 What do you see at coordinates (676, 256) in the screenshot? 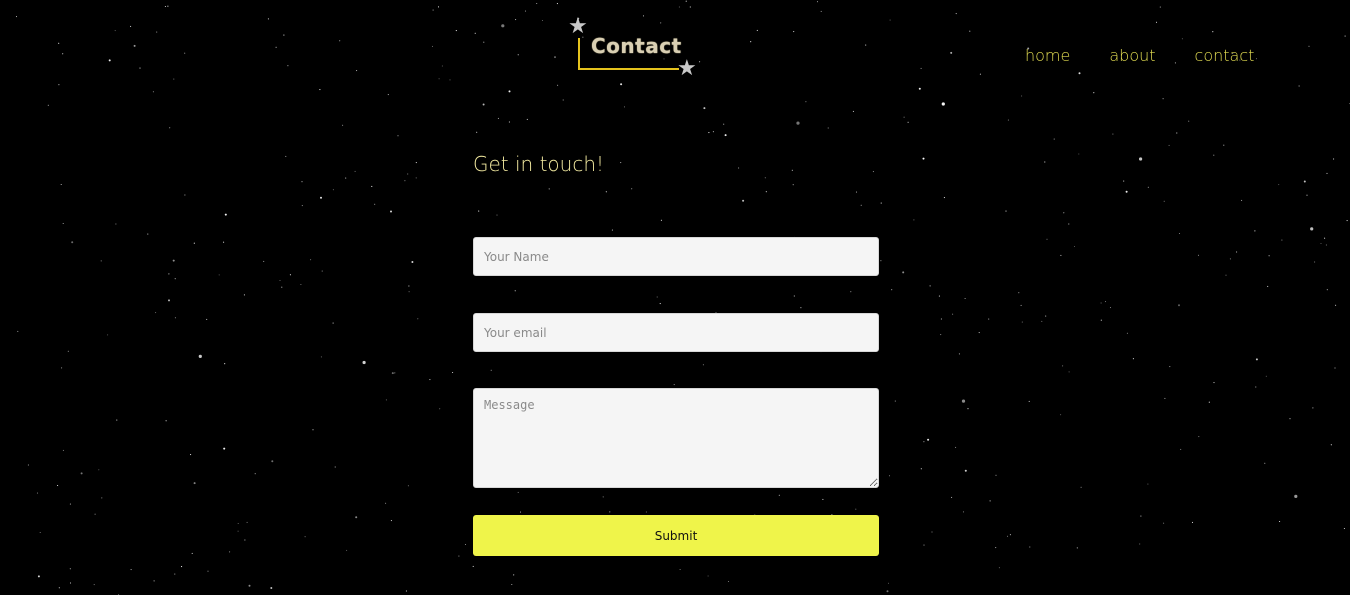
I see `name-input` at bounding box center [676, 256].